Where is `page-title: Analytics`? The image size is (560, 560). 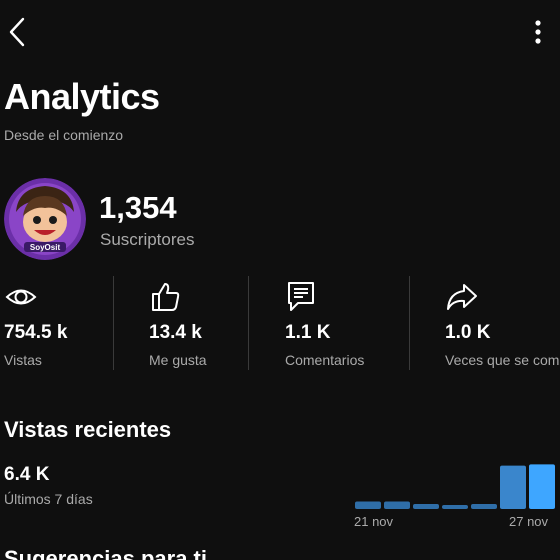
page-title: Analytics is located at coordinates (82, 96).